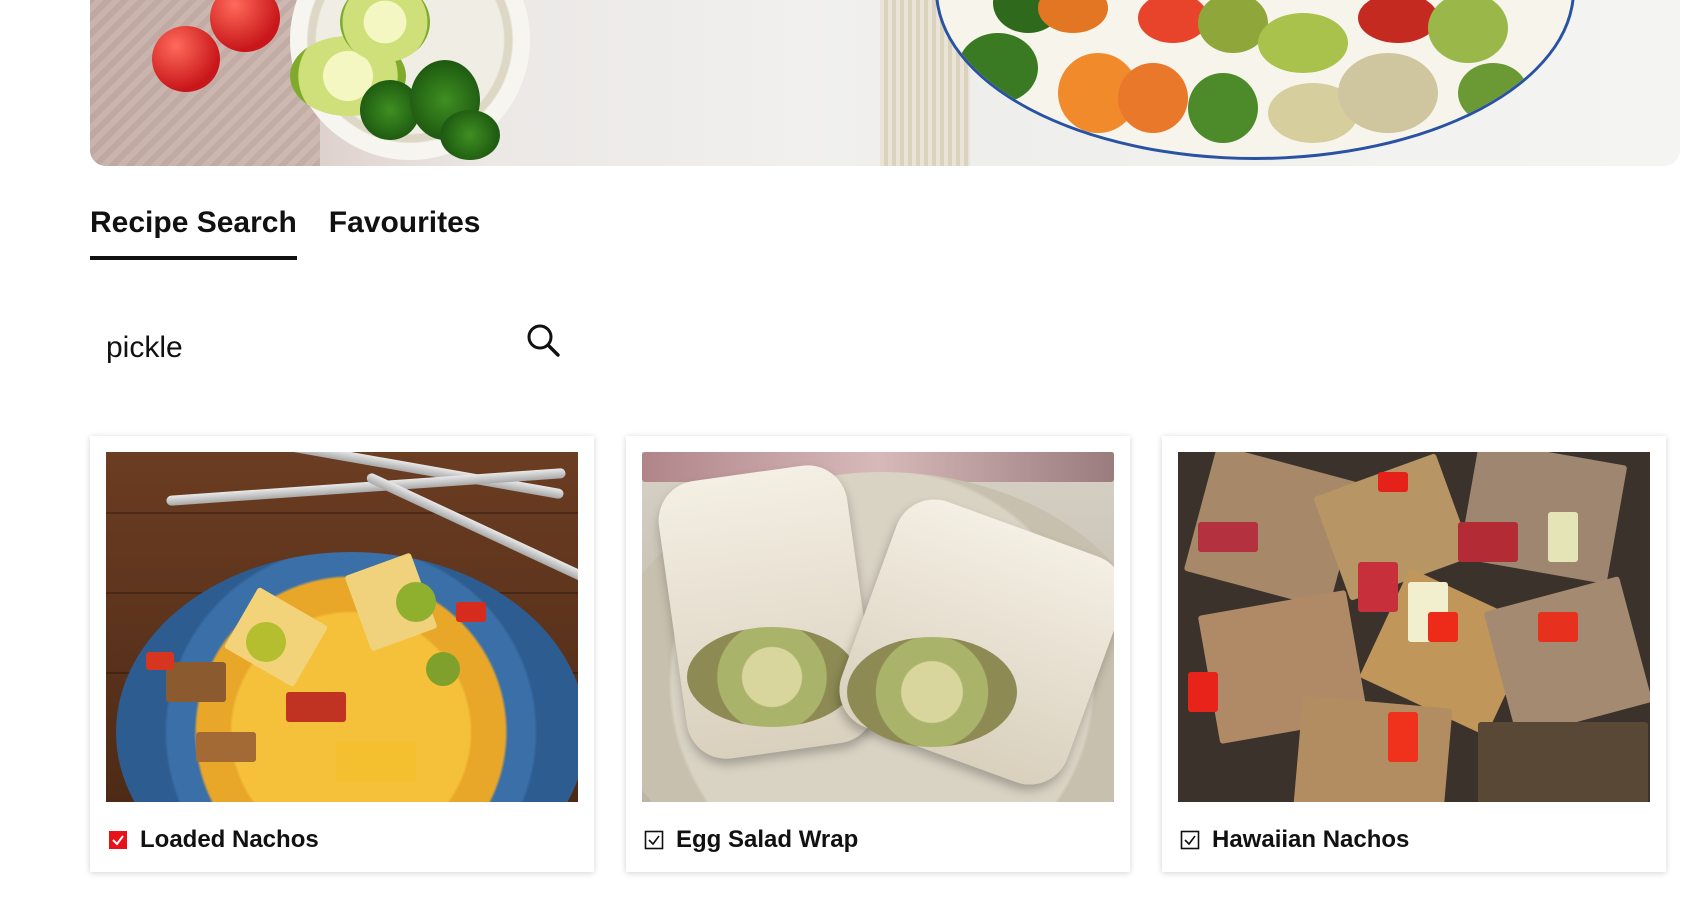 This screenshot has width=1689, height=901. I want to click on recipe-title: Loaded Nachos, so click(229, 840).